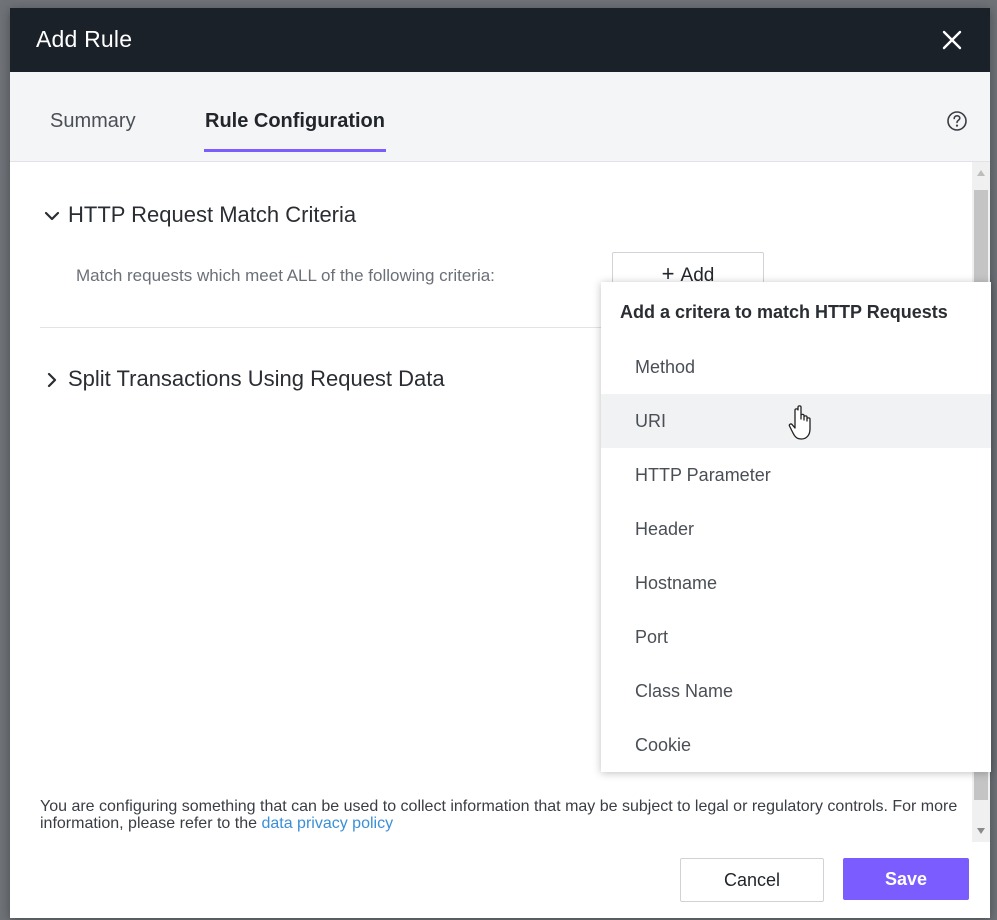 This screenshot has width=997, height=920. I want to click on chevron-down-icon, so click(52, 216).